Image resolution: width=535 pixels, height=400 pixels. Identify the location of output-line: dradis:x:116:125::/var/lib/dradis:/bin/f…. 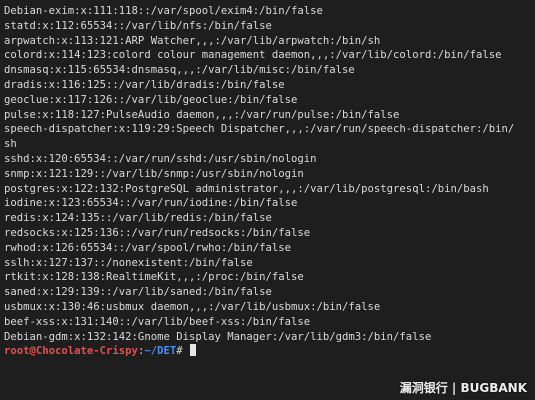
(144, 84).